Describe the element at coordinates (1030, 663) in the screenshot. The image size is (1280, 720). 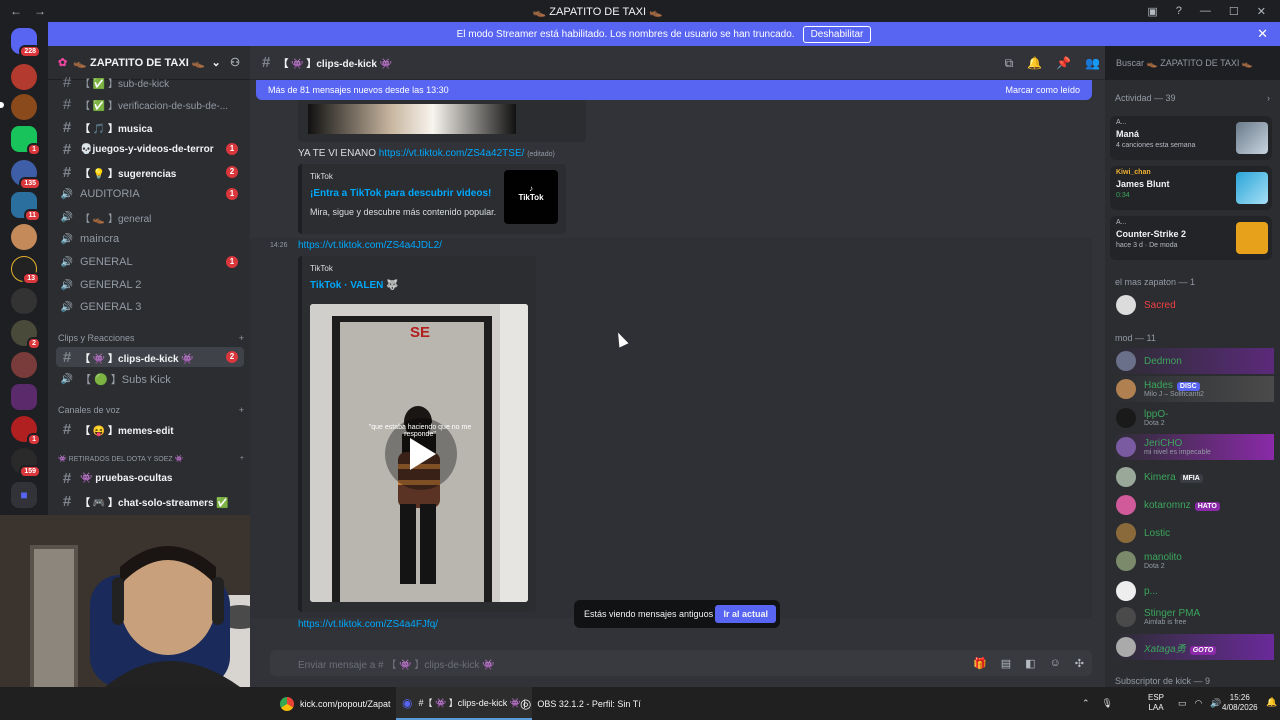
I see `sticker-icon: ◧` at that location.